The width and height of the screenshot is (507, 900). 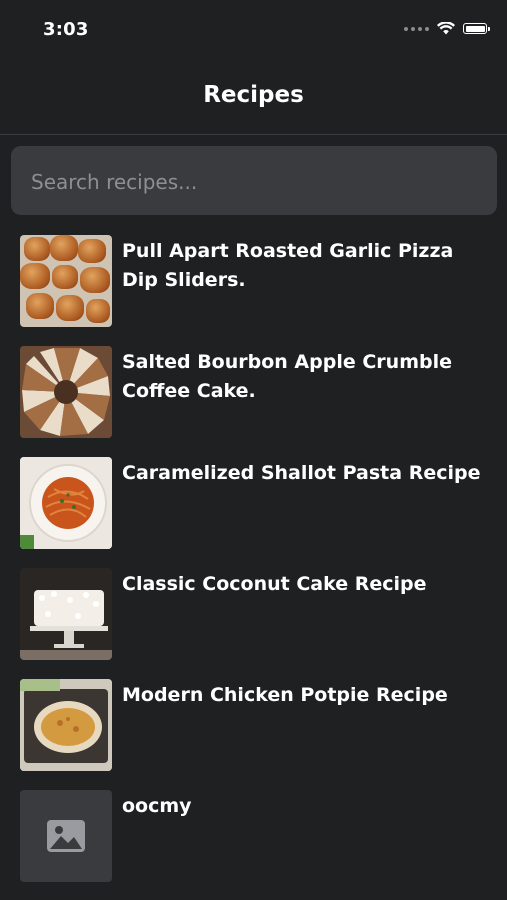 What do you see at coordinates (253, 843) in the screenshot?
I see `recipe-row-oocmy: oocmy` at bounding box center [253, 843].